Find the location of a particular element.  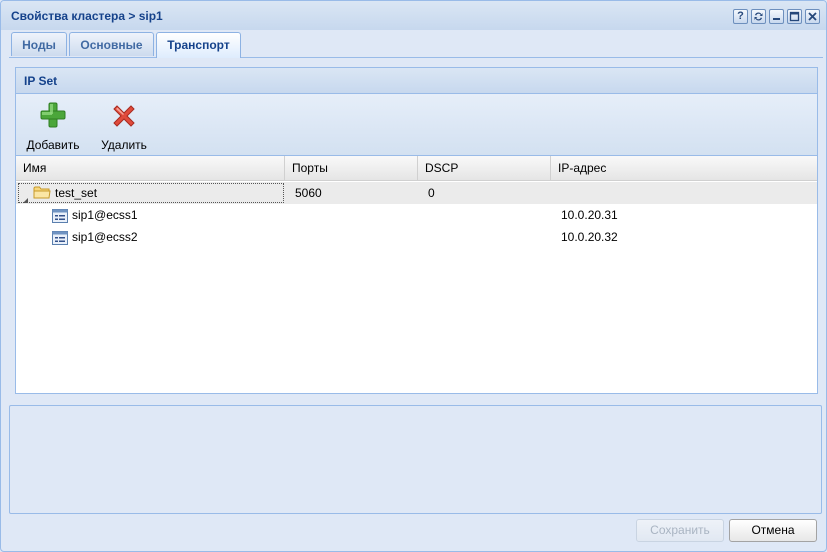

add-button-label: Добавить is located at coordinates (53, 145).